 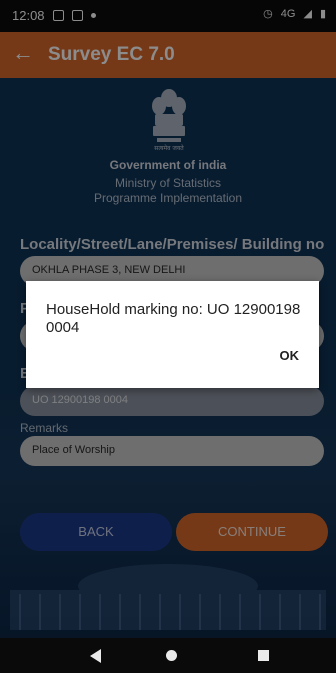 What do you see at coordinates (171, 655) in the screenshot?
I see `nav-home-icon` at bounding box center [171, 655].